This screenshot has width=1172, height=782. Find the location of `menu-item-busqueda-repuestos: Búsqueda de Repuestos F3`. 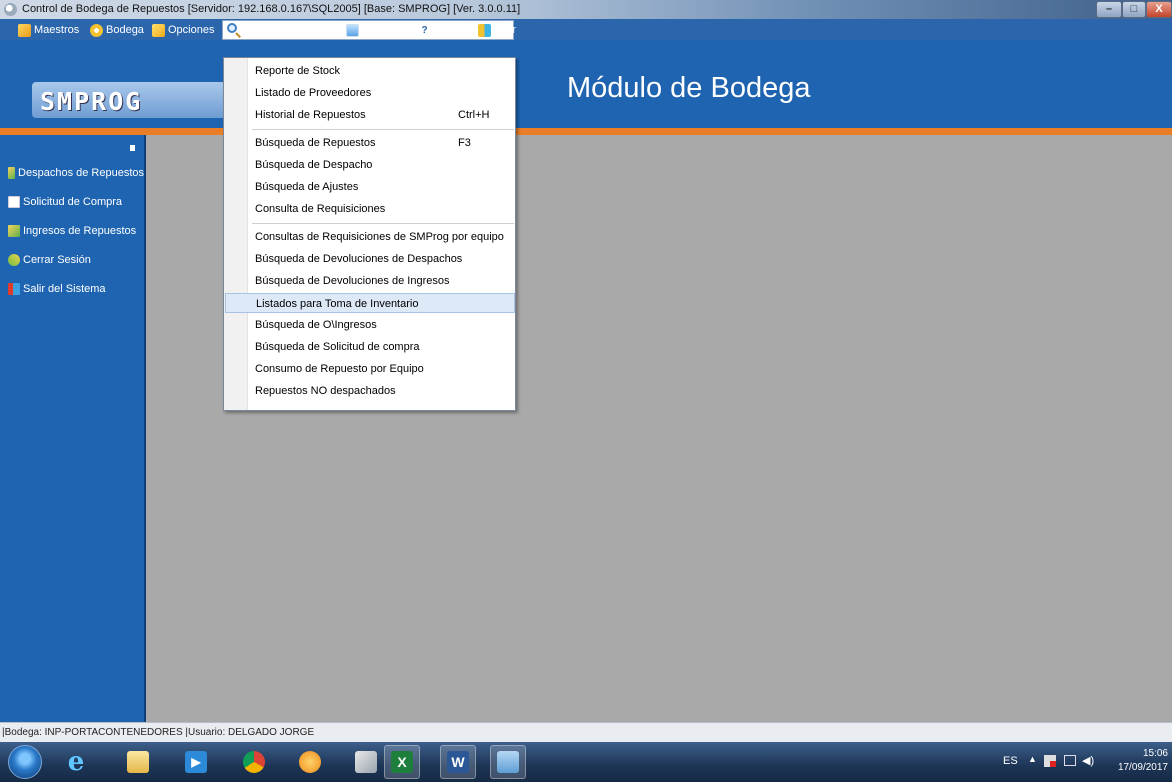

menu-item-busqueda-repuestos: Búsqueda de Repuestos F3 is located at coordinates (370, 143).